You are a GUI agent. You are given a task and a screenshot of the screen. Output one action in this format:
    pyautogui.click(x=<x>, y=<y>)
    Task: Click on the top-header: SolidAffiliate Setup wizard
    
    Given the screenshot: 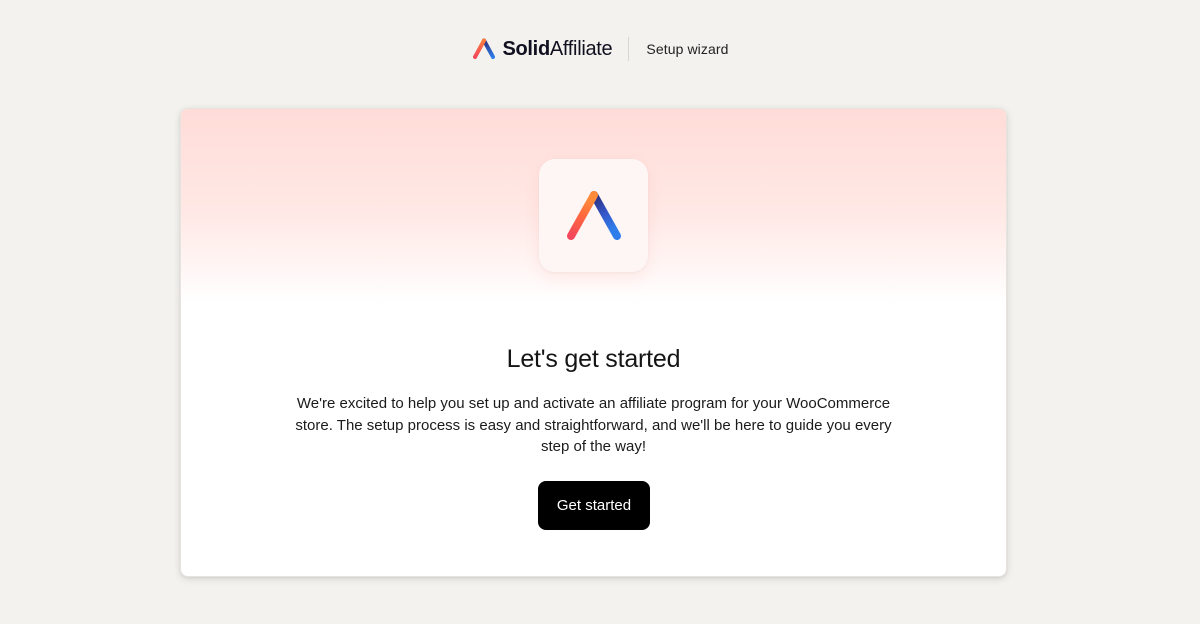 What is the action you would take?
    pyautogui.click(x=600, y=49)
    